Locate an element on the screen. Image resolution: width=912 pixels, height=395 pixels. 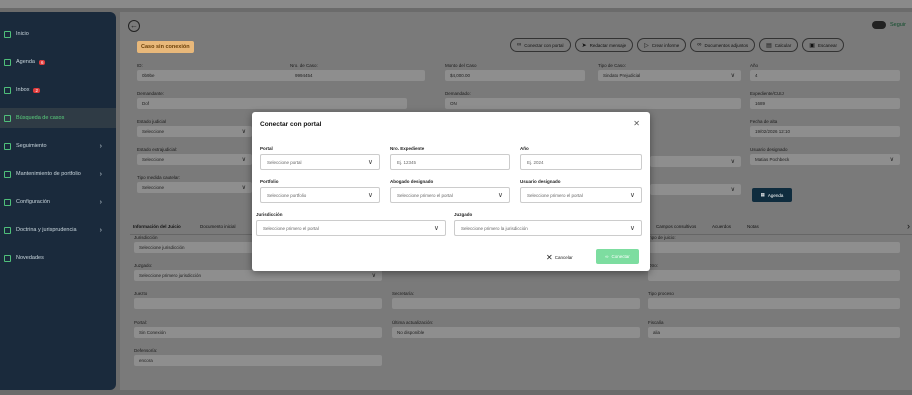
year-label: Año is located at coordinates (754, 65).